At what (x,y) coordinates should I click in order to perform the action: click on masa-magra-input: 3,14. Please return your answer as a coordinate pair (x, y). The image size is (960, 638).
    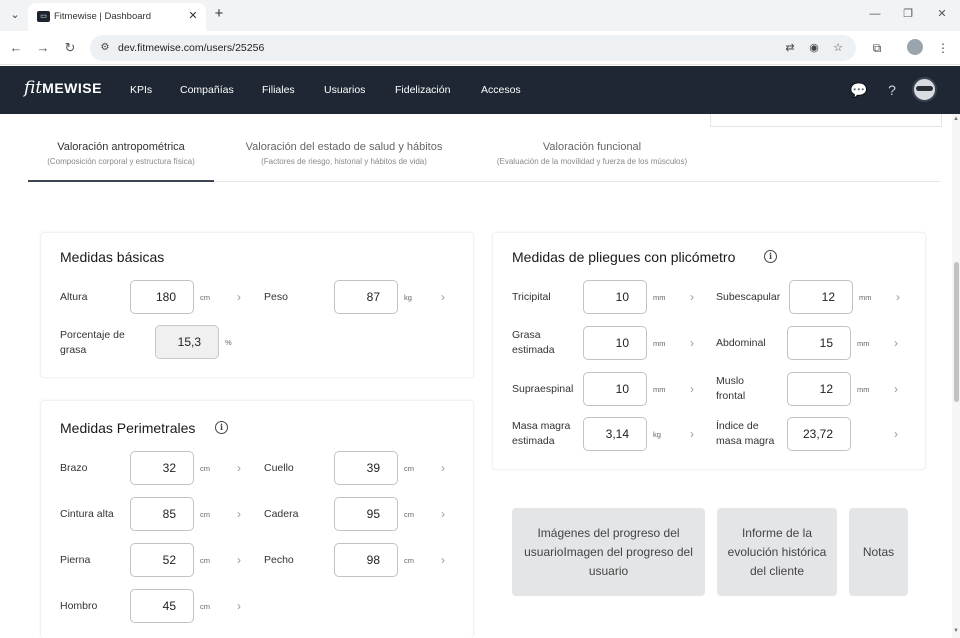
    Looking at the image, I should click on (615, 434).